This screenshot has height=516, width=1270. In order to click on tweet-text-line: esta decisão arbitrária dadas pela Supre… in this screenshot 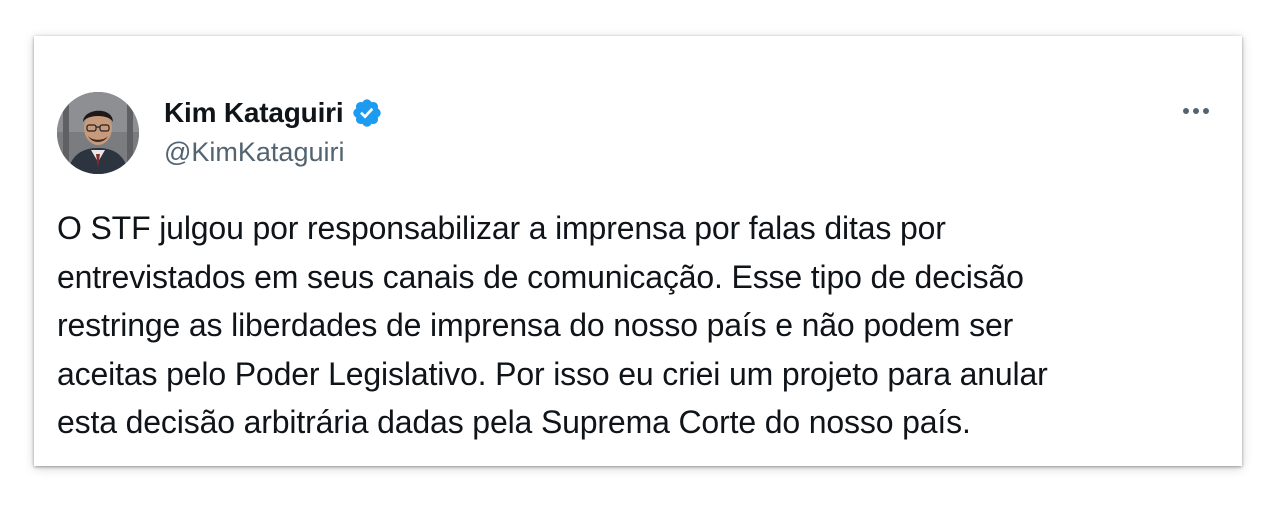, I will do `click(514, 422)`.